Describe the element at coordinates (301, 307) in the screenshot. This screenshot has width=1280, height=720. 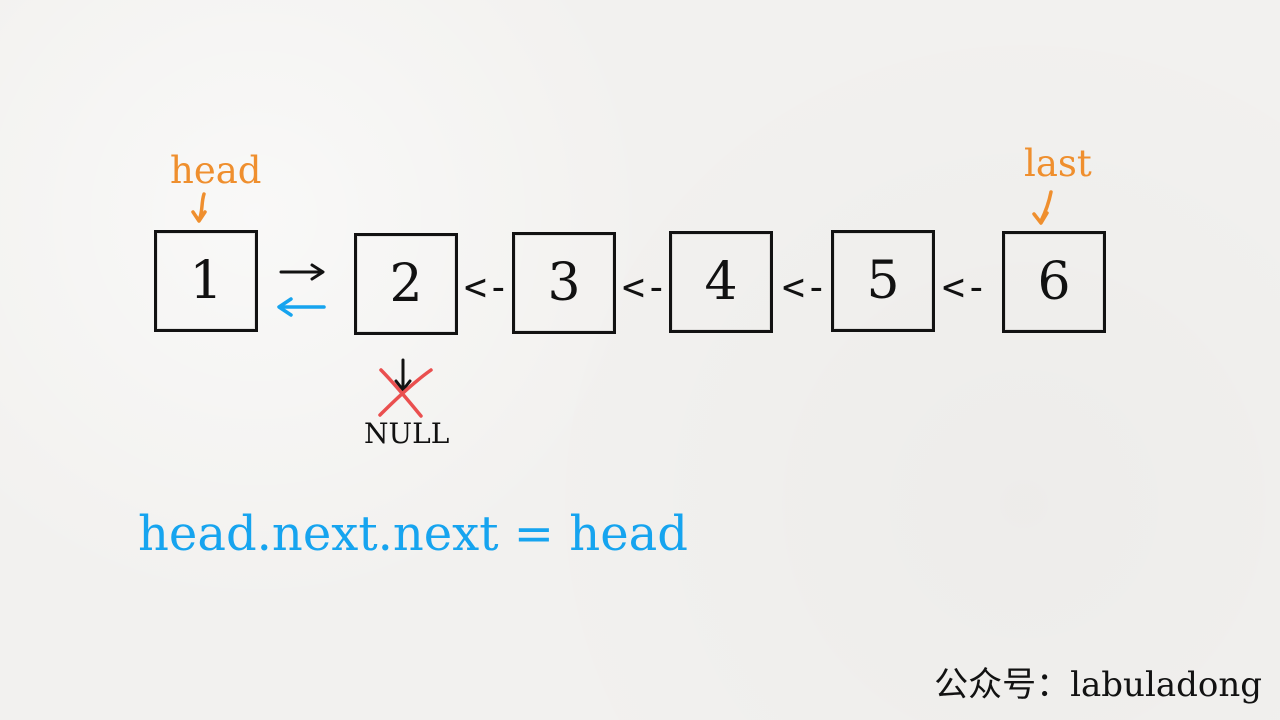
I see `left-arrow-icon` at that location.